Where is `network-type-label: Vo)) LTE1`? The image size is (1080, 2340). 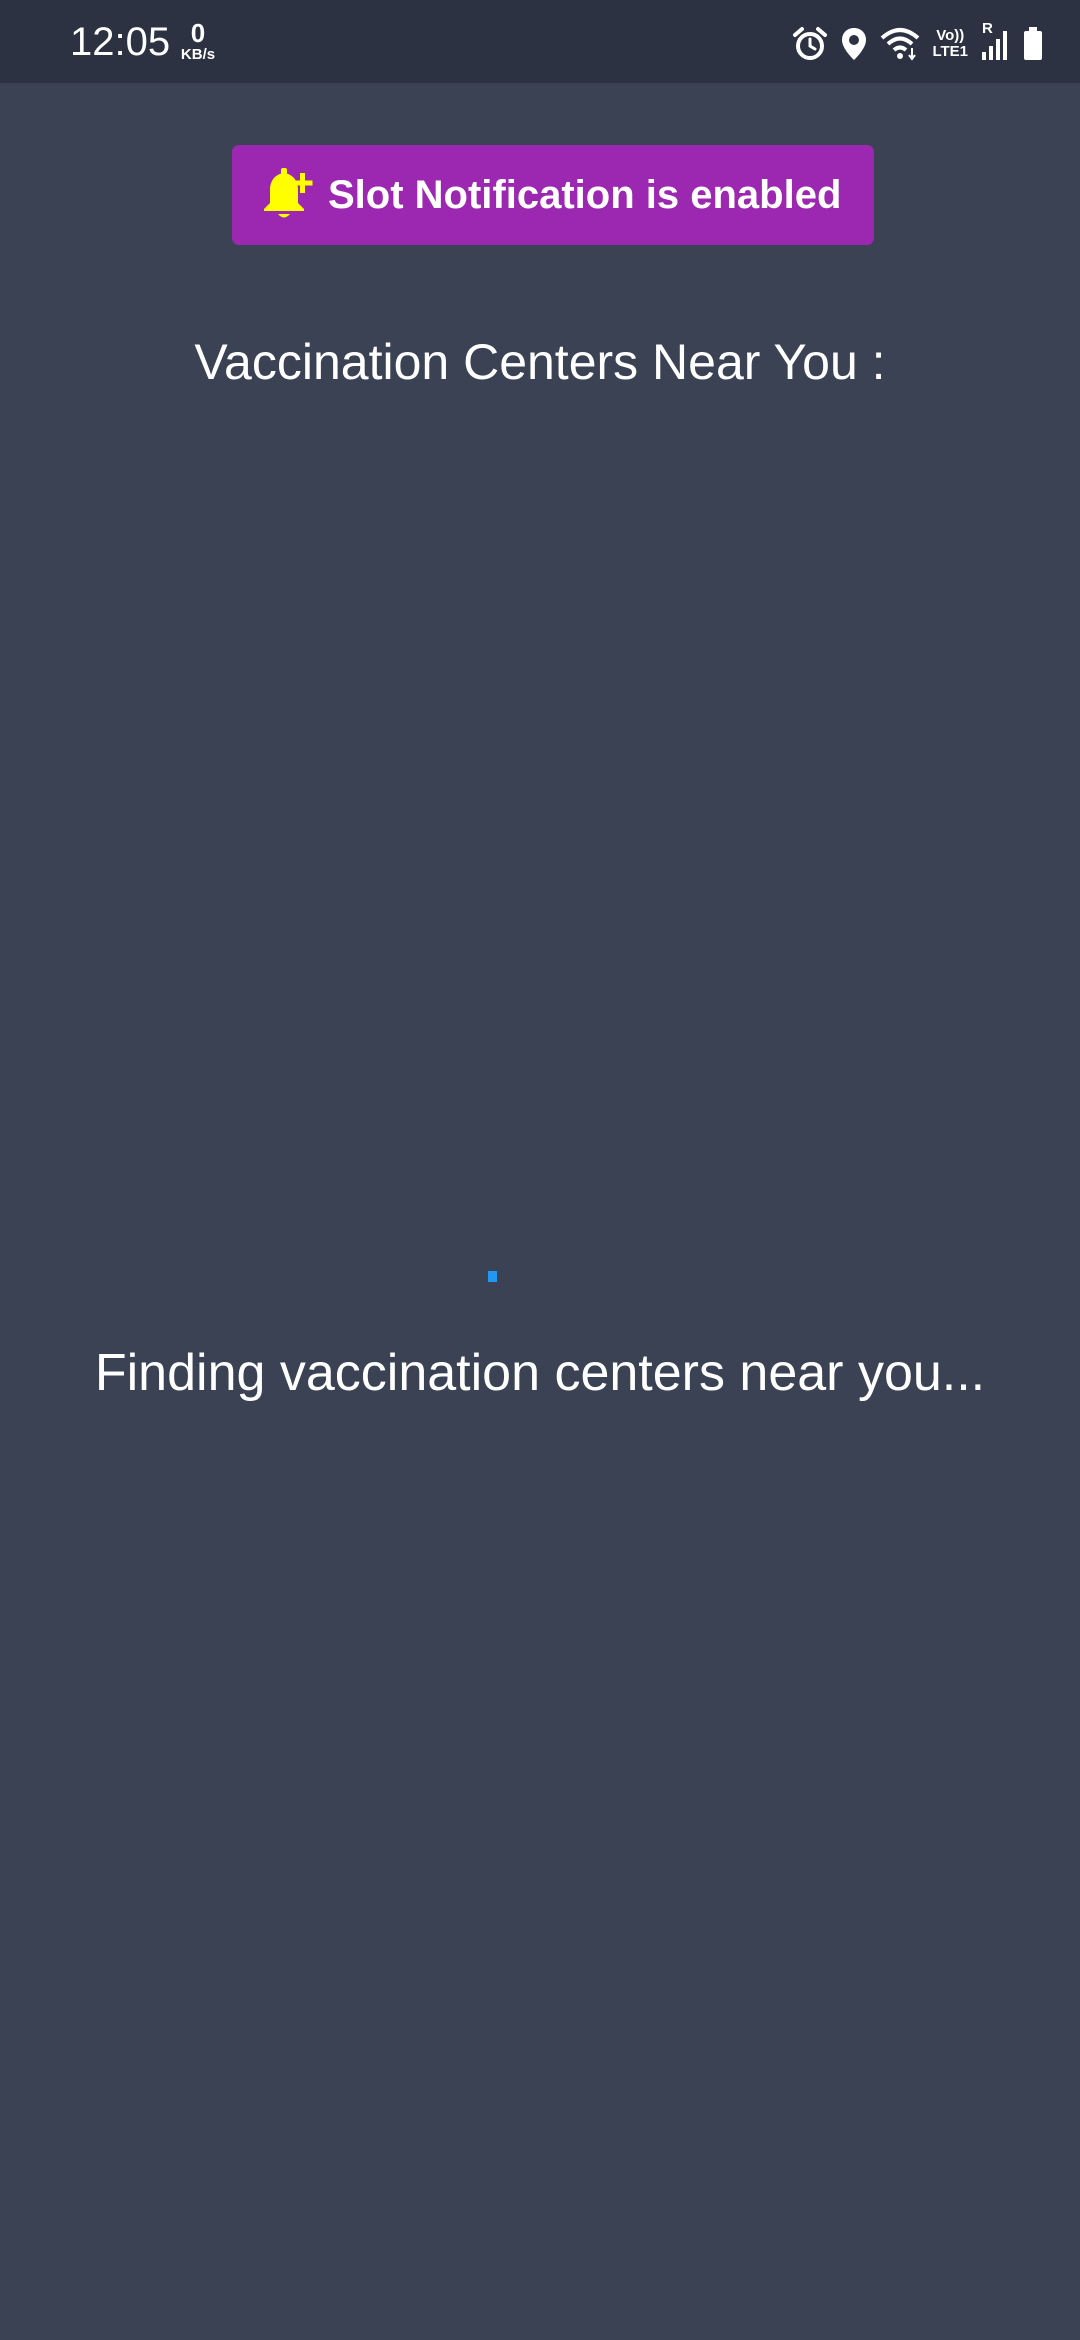
network-type-label: Vo)) LTE1 is located at coordinates (950, 44).